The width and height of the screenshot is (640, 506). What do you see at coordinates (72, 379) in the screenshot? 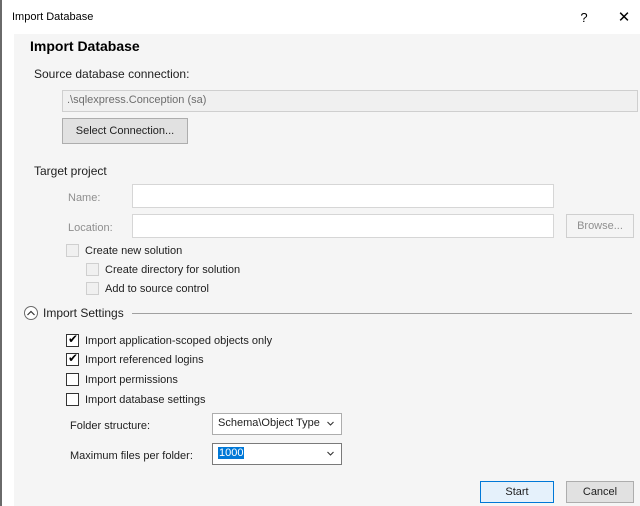
I see `option-permissions-checkbox` at bounding box center [72, 379].